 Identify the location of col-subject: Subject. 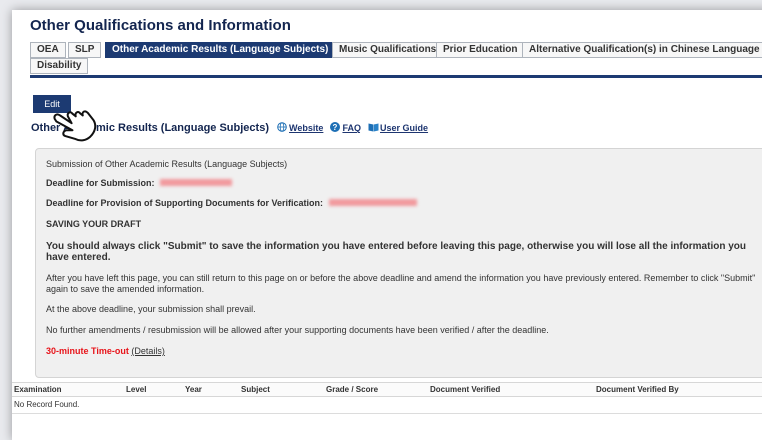
(255, 389).